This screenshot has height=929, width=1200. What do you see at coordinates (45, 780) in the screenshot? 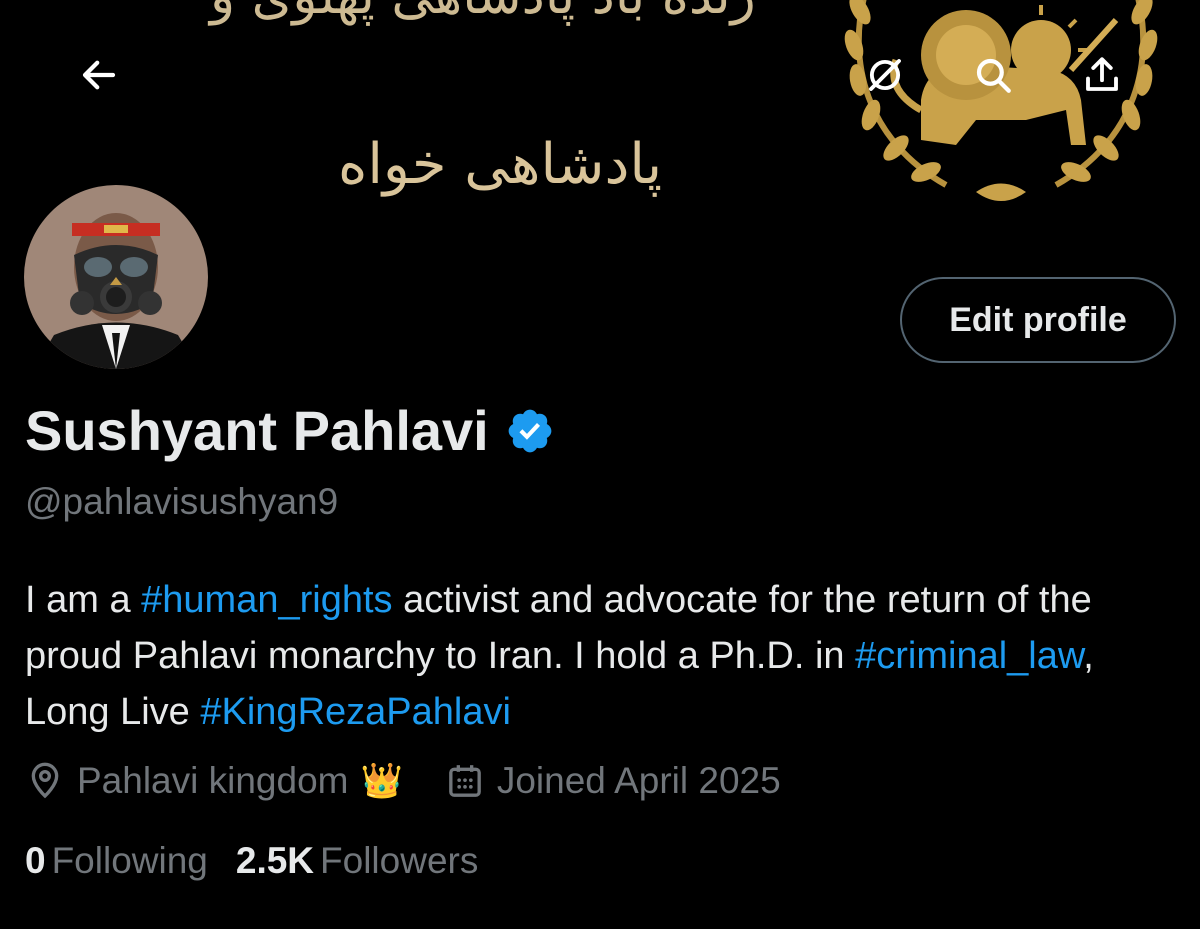
I see `location-pin-icon` at bounding box center [45, 780].